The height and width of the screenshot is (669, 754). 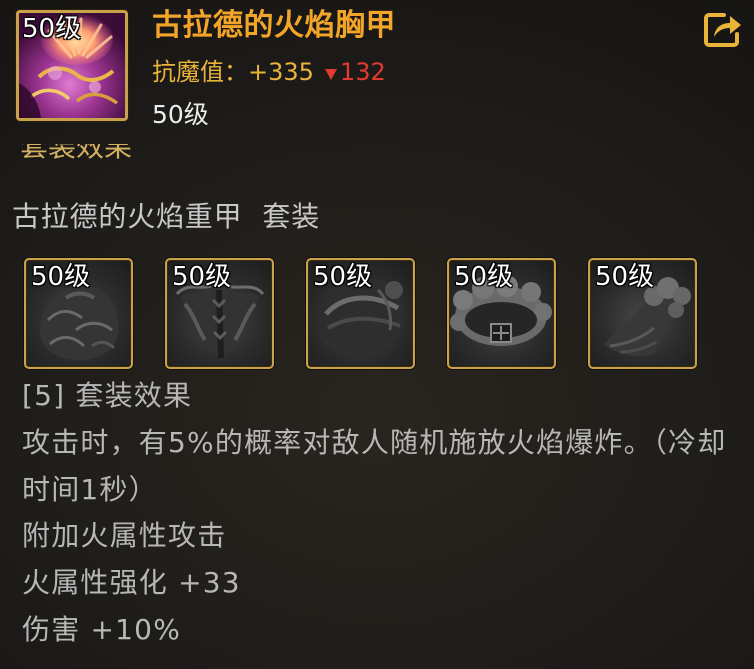 I want to click on set-piece-chest: 50级, so click(x=78, y=313).